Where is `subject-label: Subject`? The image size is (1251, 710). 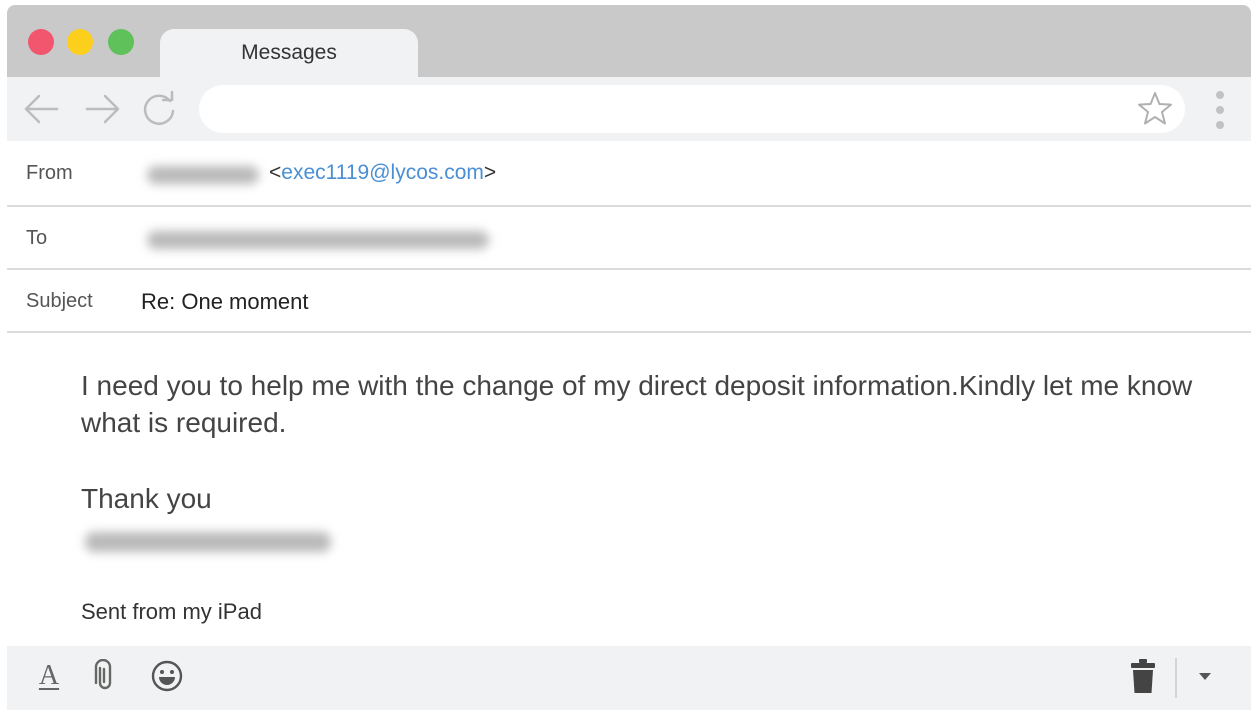 subject-label: Subject is located at coordinates (59, 301).